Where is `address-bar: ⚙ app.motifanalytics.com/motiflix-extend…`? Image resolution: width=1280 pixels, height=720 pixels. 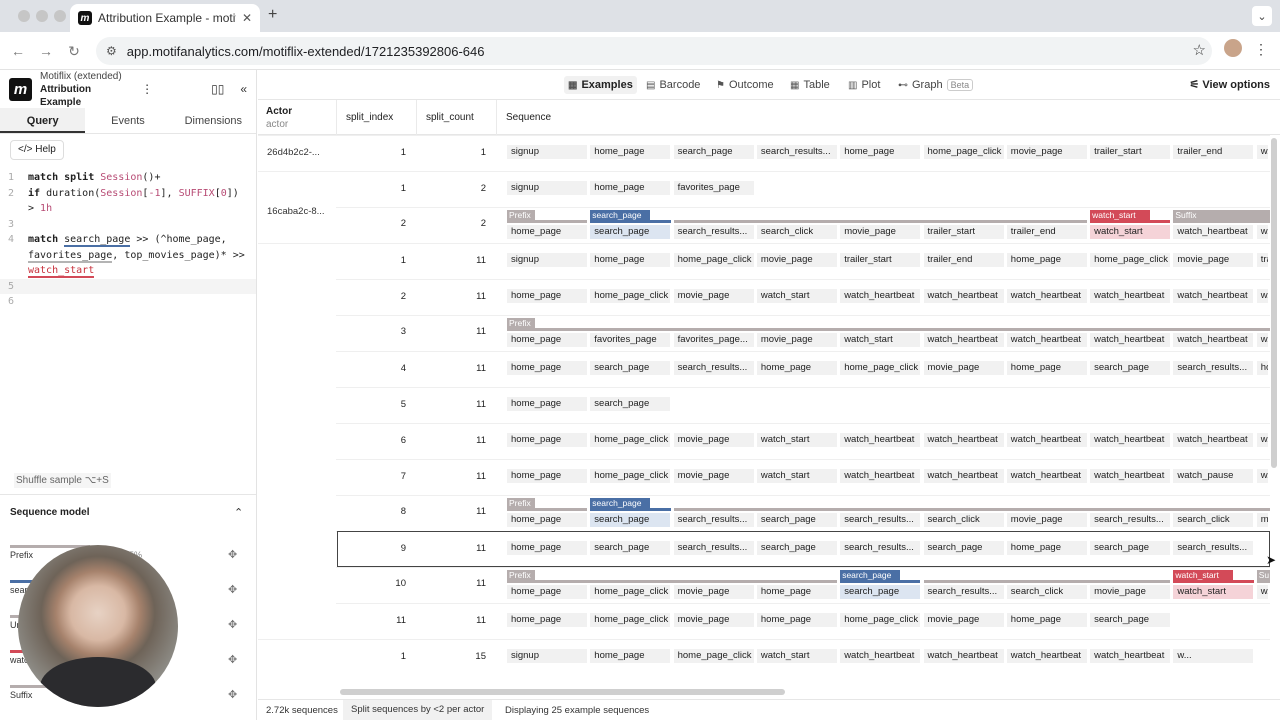 address-bar: ⚙ app.motifanalytics.com/motiflix-extend… is located at coordinates (654, 51).